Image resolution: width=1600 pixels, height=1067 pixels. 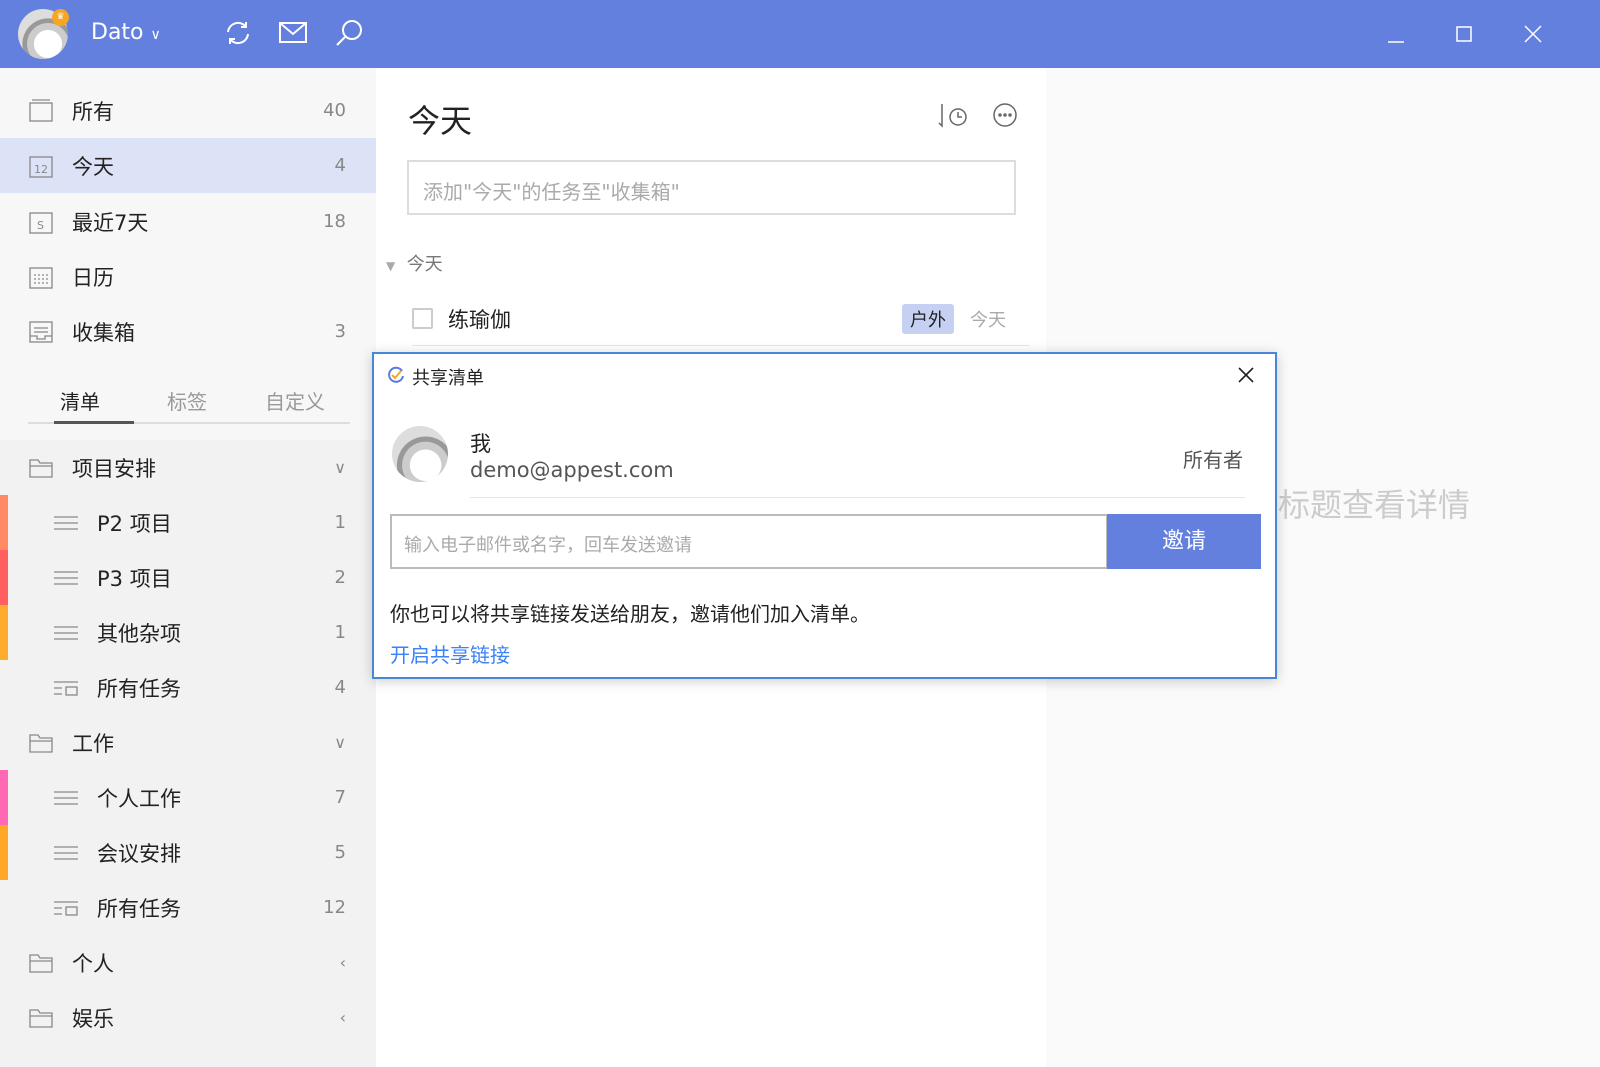 What do you see at coordinates (928, 319) in the screenshot?
I see `task-tag: 户外` at bounding box center [928, 319].